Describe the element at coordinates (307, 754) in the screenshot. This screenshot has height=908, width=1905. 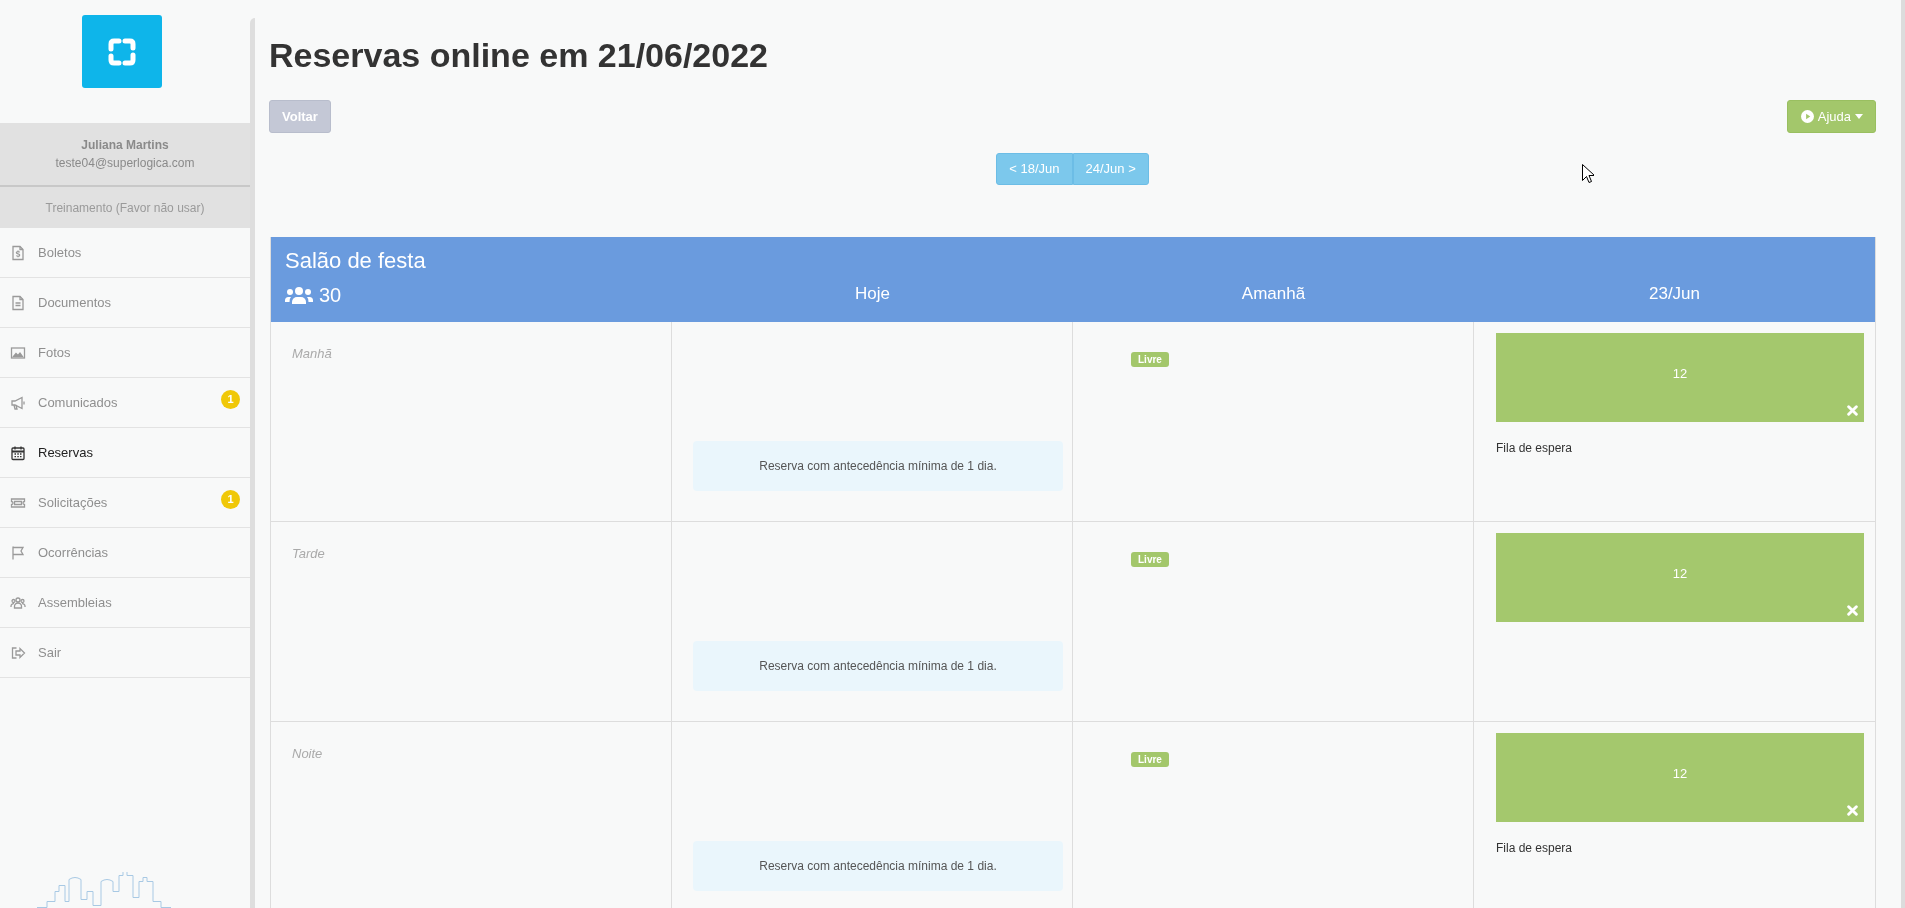
I see `period-label: Noite` at that location.